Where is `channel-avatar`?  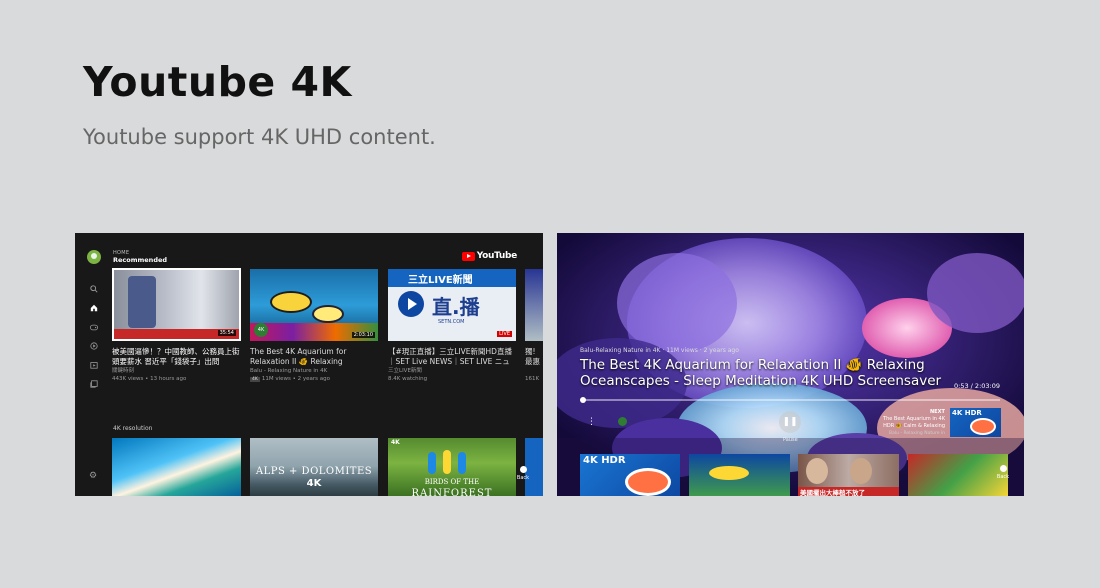 channel-avatar is located at coordinates (622, 421).